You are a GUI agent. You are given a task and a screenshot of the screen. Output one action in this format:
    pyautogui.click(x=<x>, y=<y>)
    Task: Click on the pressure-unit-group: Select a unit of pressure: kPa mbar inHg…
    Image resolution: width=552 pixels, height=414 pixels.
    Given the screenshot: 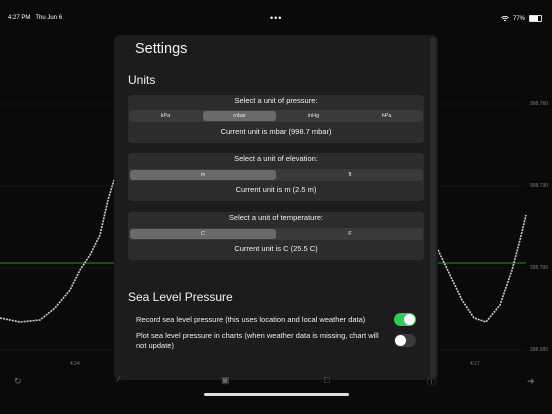 What is the action you would take?
    pyautogui.click(x=276, y=119)
    